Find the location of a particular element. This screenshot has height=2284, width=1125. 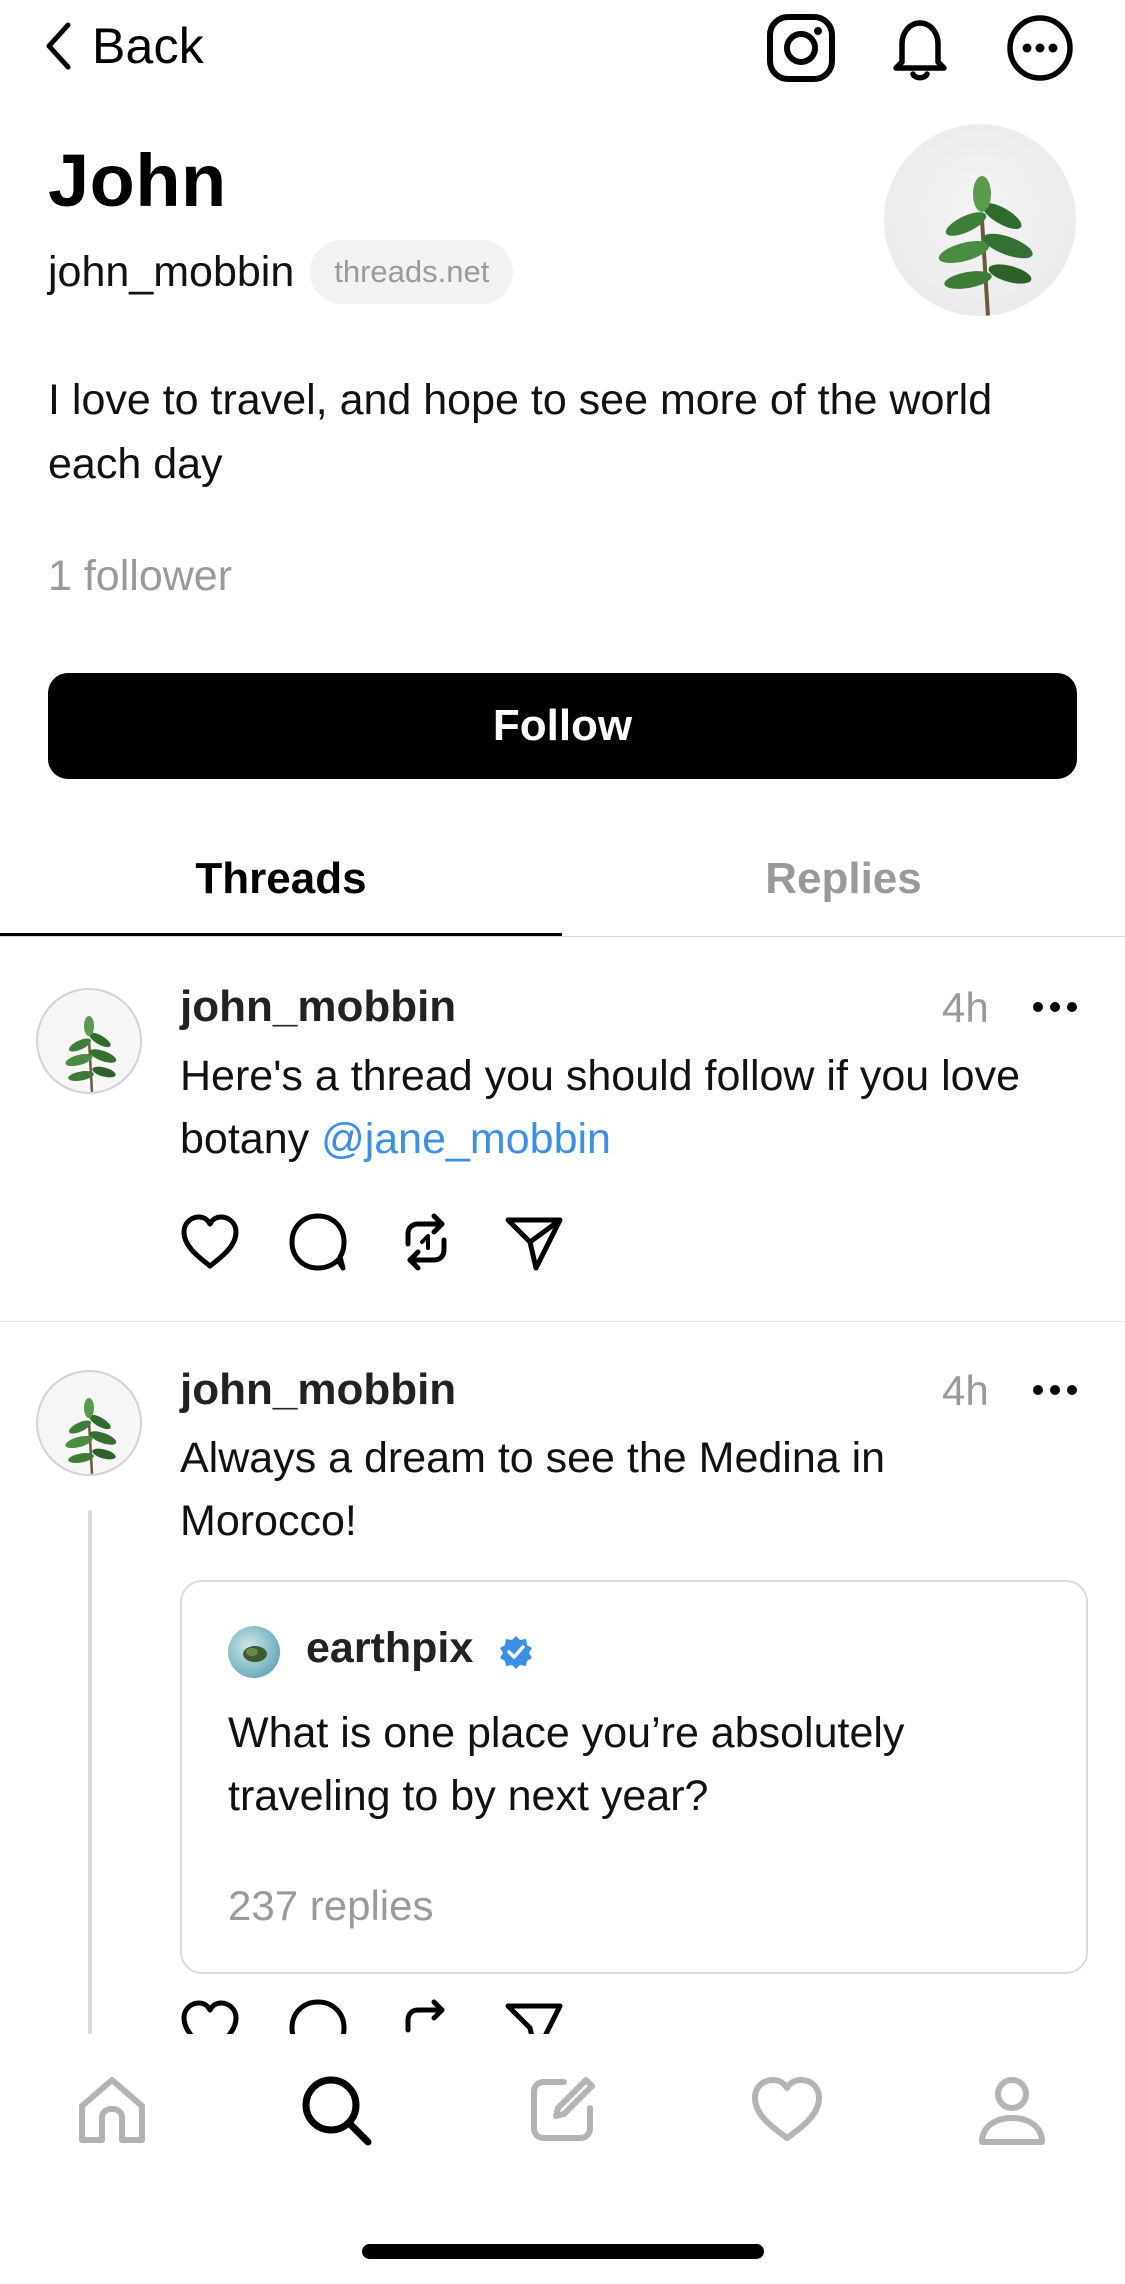

quote-avatar is located at coordinates (254, 1652).